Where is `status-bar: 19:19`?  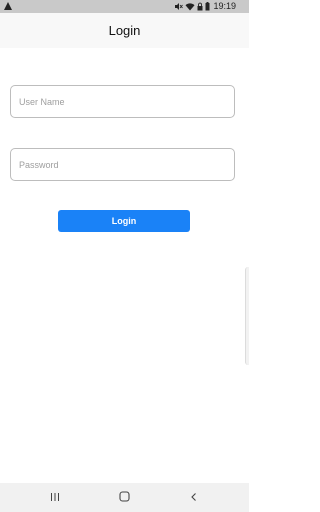
status-bar: 19:19 is located at coordinates (124, 6).